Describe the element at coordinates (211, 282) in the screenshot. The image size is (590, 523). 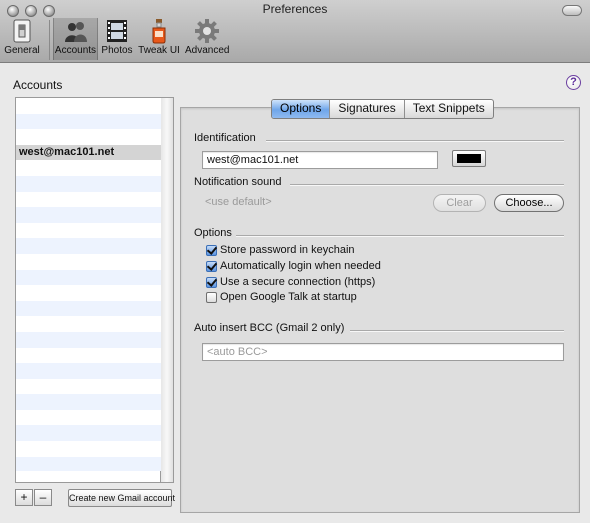
I see `secure-connection-checkbox` at that location.